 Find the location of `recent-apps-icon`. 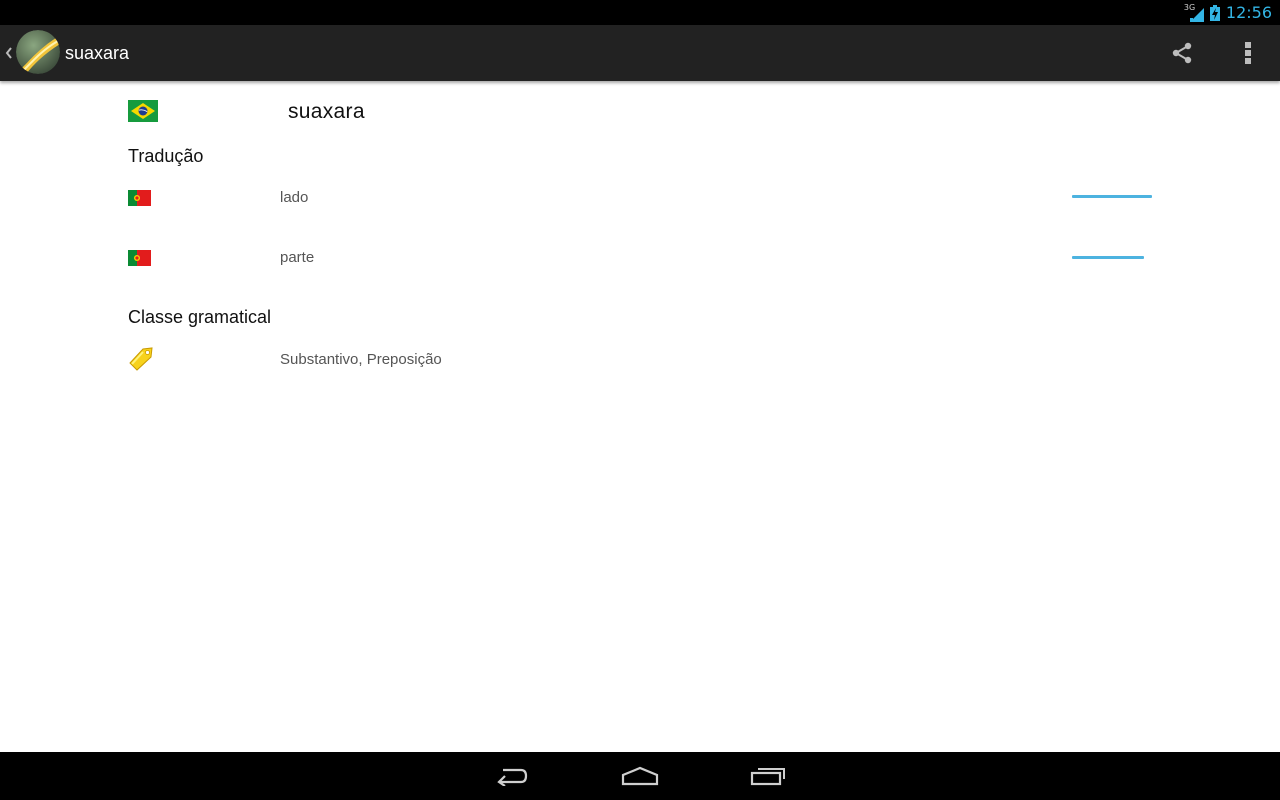

recent-apps-icon is located at coordinates (767, 777).